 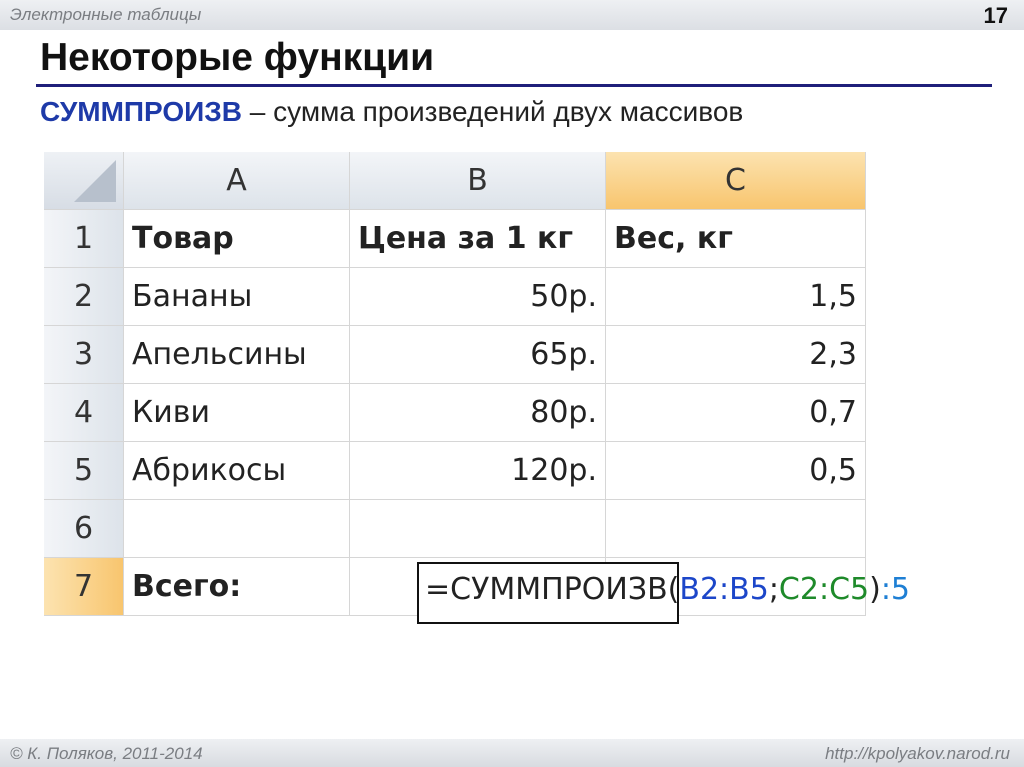 I want to click on slide-number: 17, so click(x=995, y=15).